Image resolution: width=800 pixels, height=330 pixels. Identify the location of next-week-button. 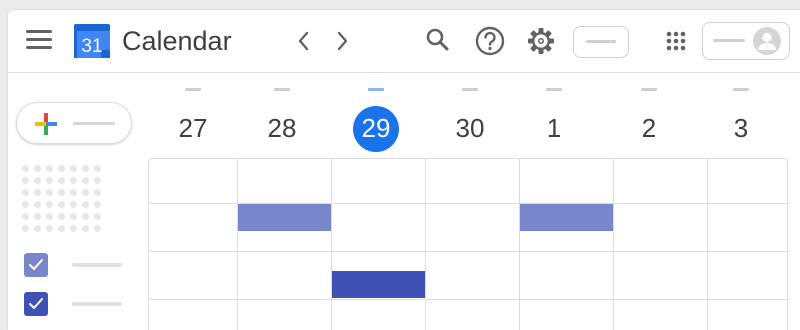
(342, 41).